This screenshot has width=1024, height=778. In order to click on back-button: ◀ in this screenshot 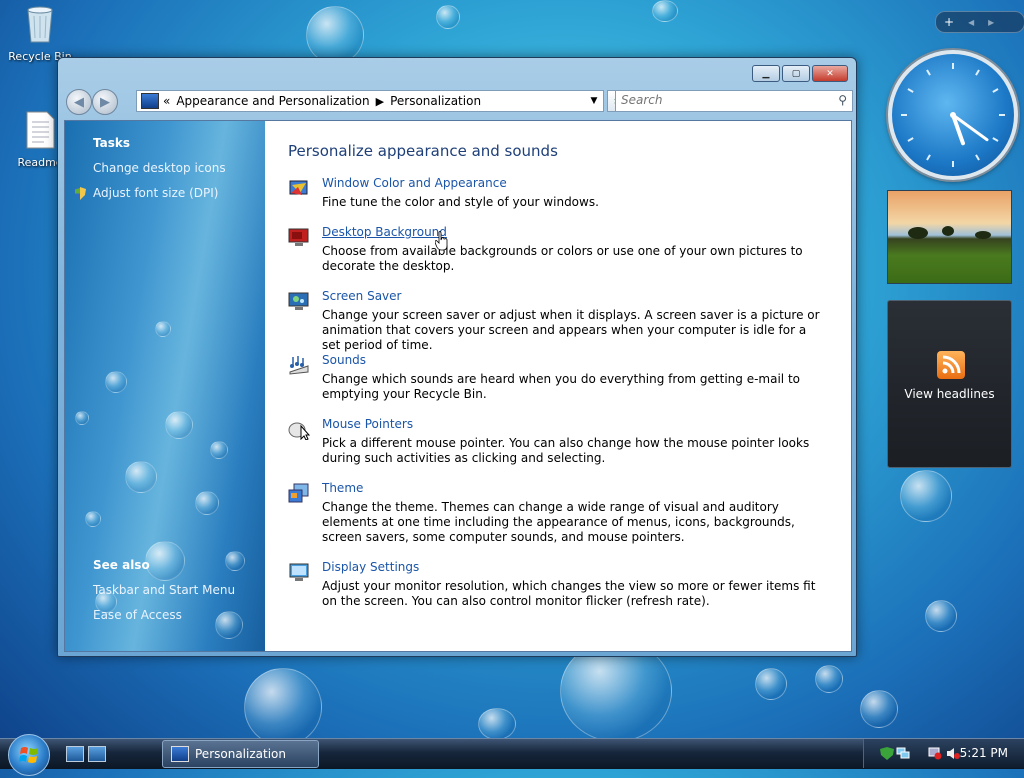, I will do `click(79, 102)`.